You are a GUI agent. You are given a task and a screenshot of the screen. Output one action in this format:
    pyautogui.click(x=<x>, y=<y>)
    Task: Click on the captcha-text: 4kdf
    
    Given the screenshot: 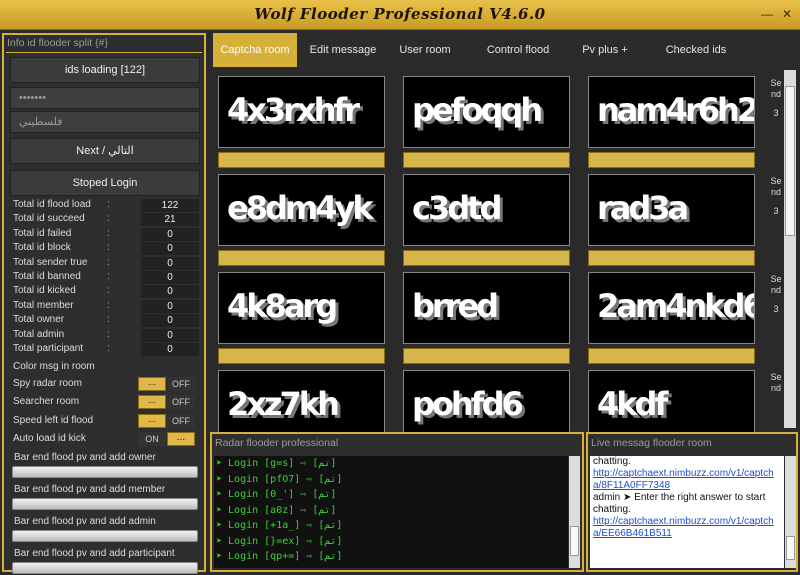 What is the action you would take?
    pyautogui.click(x=632, y=404)
    